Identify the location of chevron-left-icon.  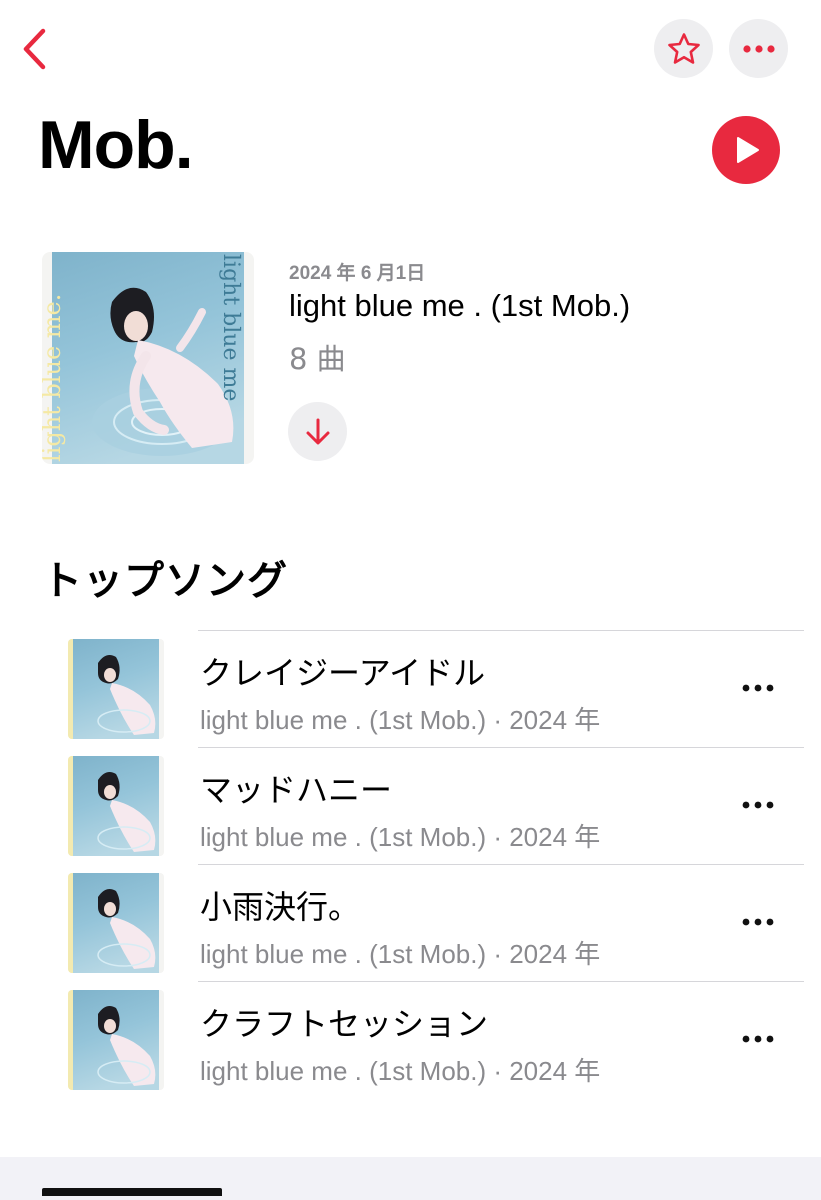
(34, 49).